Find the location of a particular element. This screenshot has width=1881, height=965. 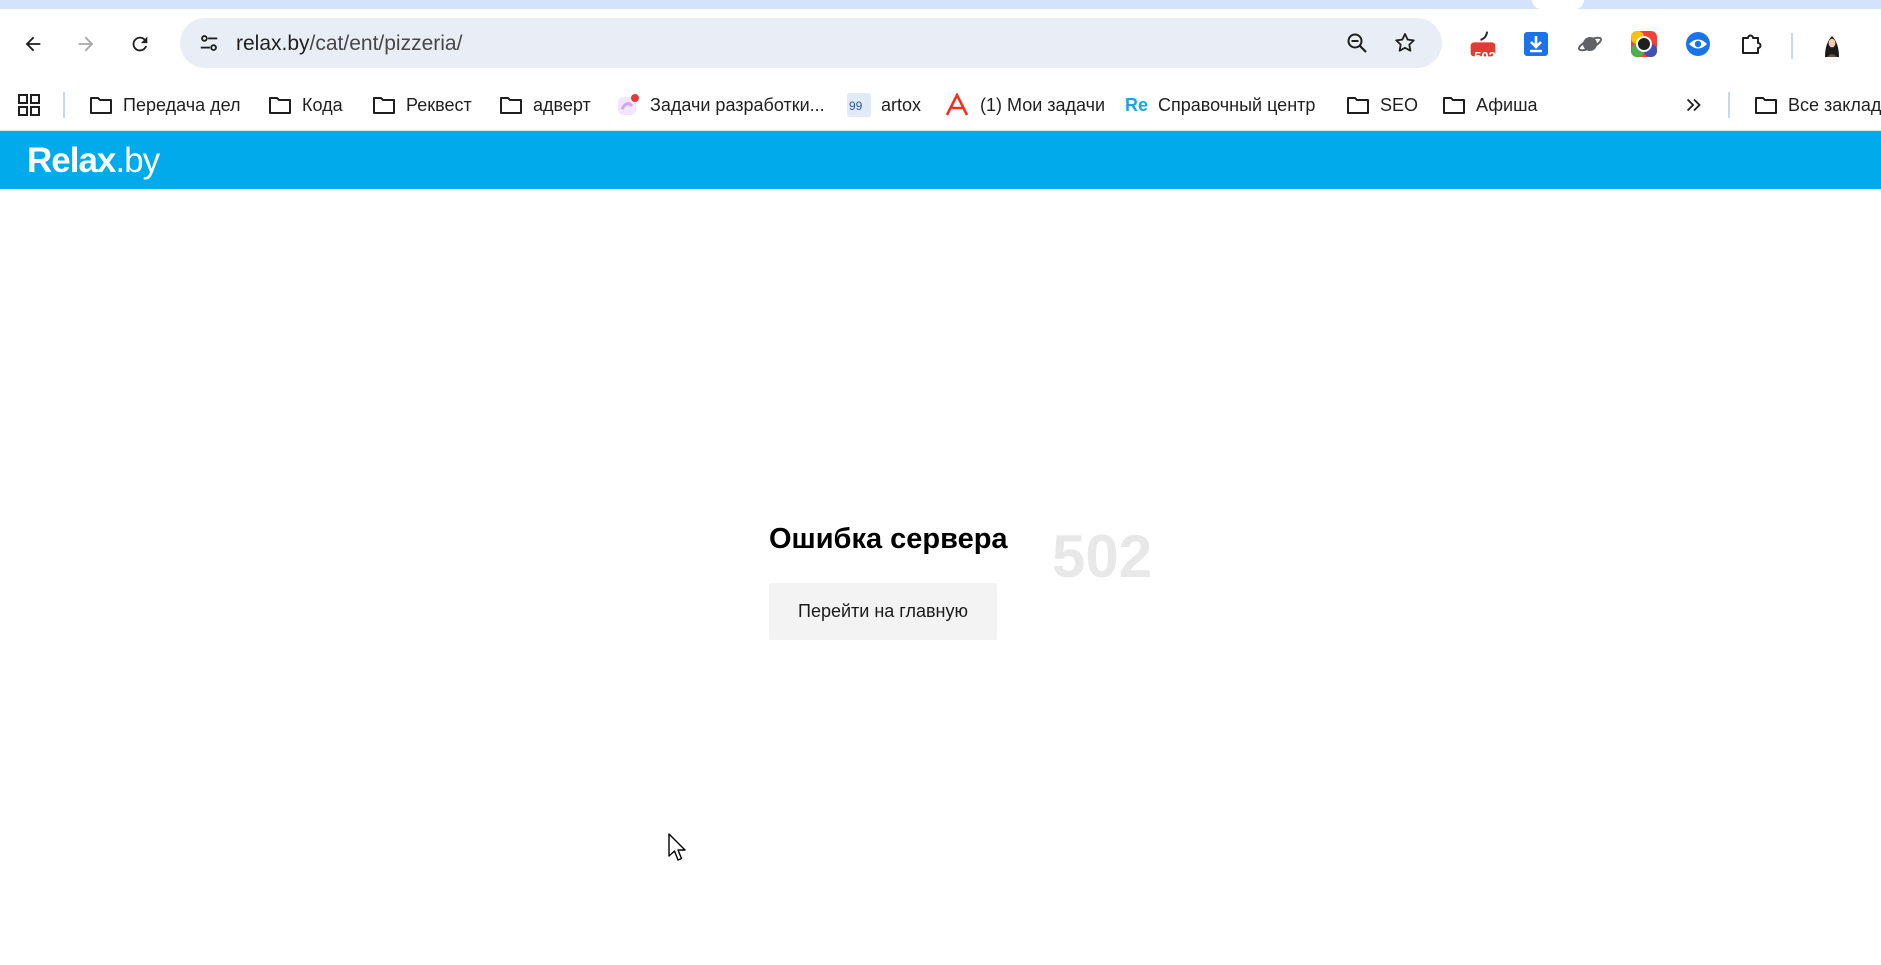

star-icon is located at coordinates (1405, 42).